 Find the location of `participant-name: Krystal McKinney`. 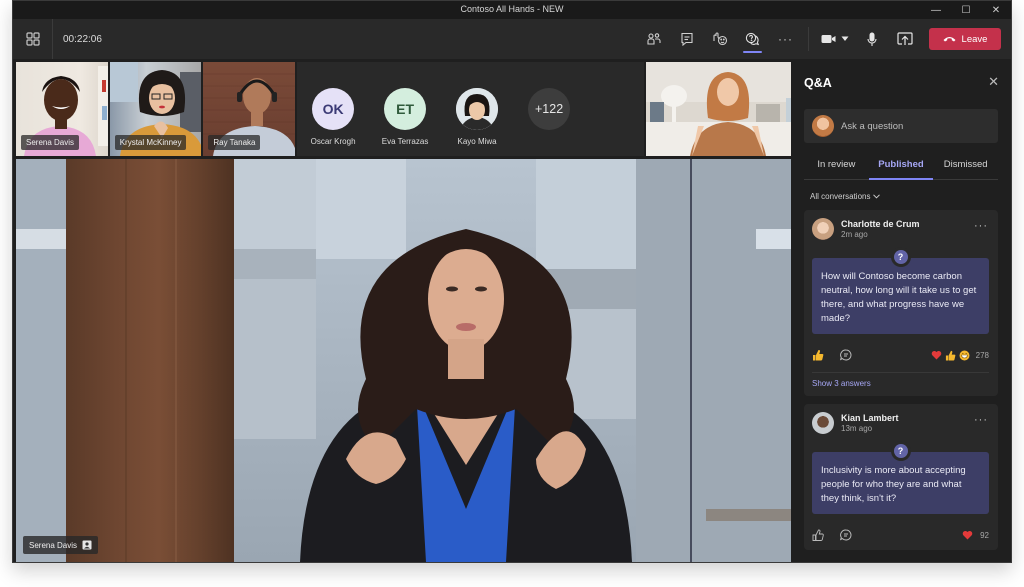

participant-name: Krystal McKinney is located at coordinates (150, 142).